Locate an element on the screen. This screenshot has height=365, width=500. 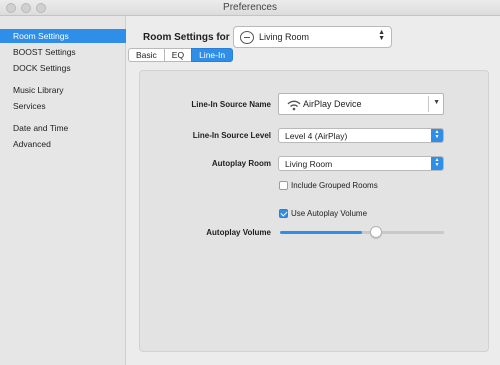
room-settings-for-label: Room Settings for is located at coordinates (186, 37).